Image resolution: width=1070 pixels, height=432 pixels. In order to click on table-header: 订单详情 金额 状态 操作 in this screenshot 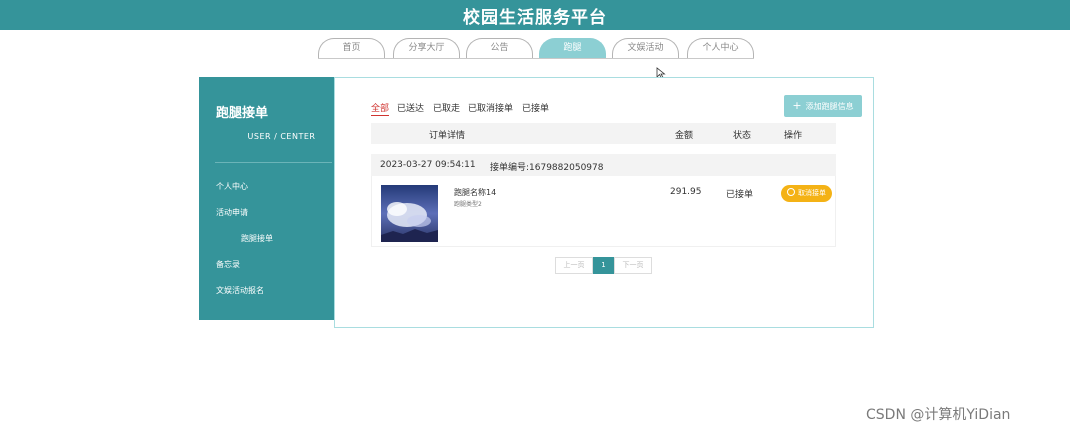, I will do `click(603, 133)`.